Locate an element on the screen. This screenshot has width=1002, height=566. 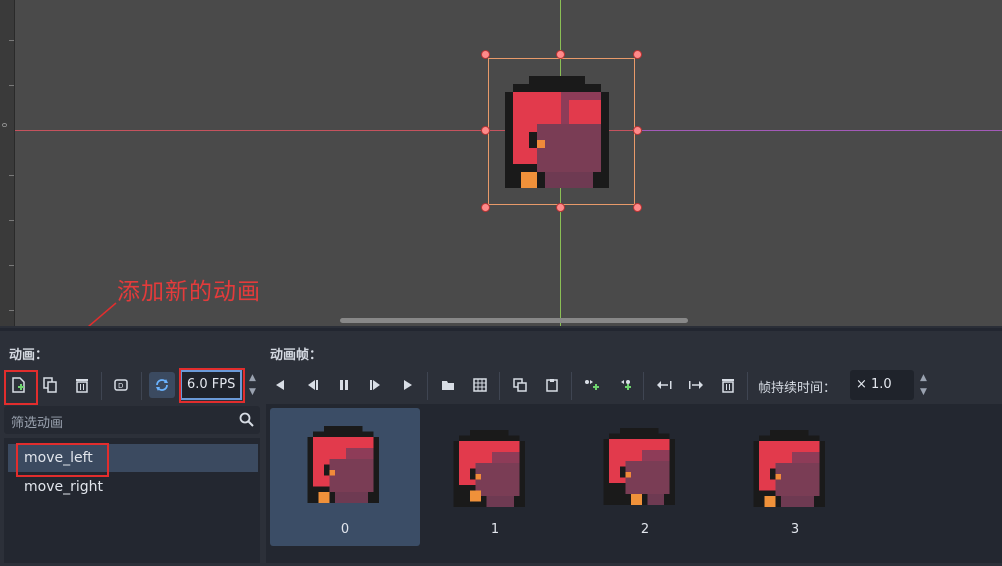
animation-filter-input: 筛选动画 is located at coordinates (132, 420).